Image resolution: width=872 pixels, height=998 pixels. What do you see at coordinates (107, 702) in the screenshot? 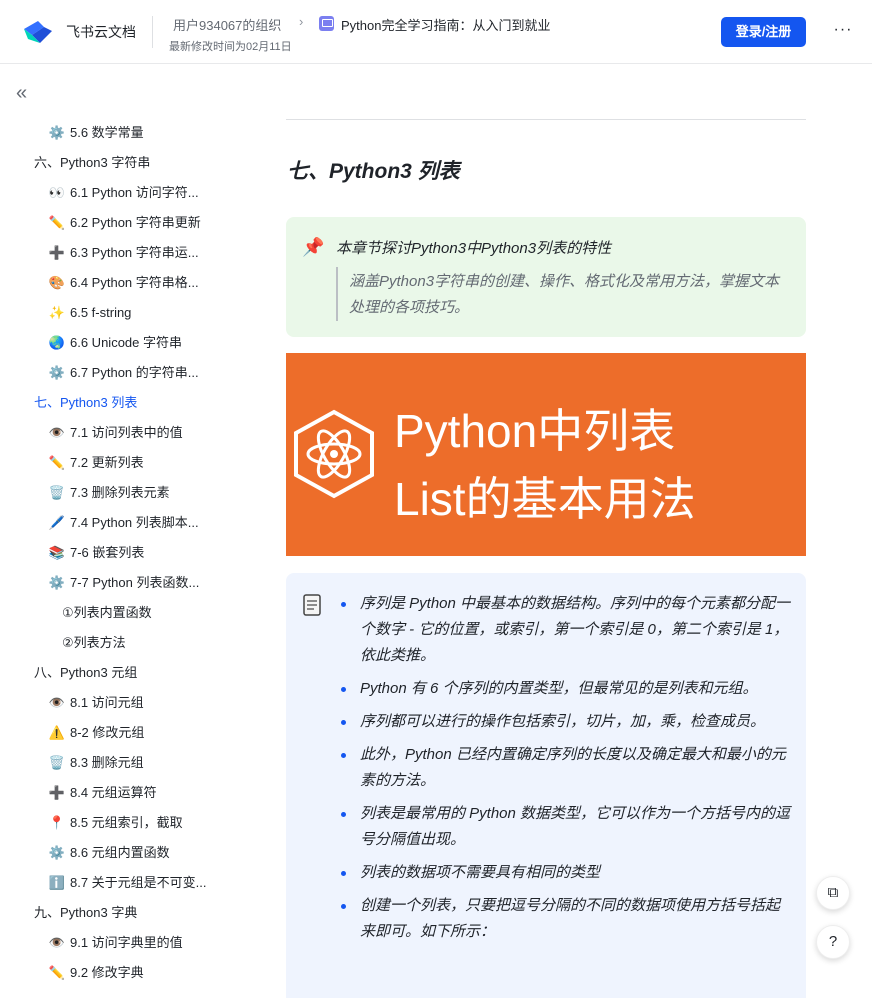
I see `toc-item-label: 8.1 访问元组` at bounding box center [107, 702].